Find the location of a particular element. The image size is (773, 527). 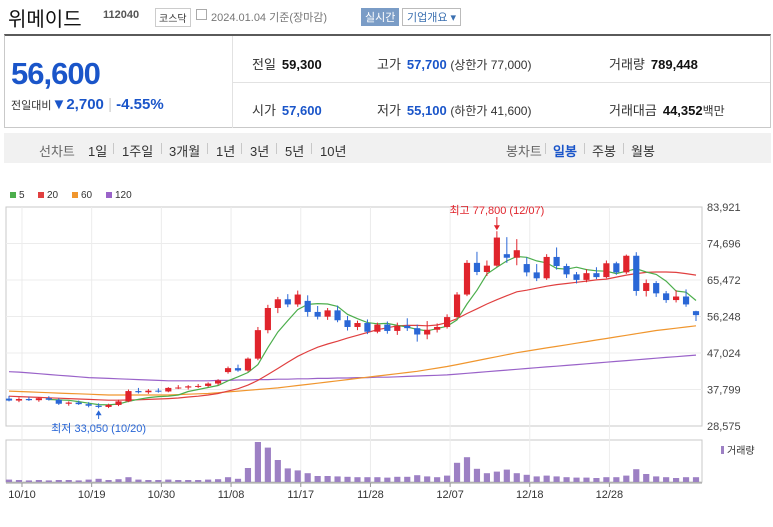

y-tick-label: 37,799 is located at coordinates (724, 391).